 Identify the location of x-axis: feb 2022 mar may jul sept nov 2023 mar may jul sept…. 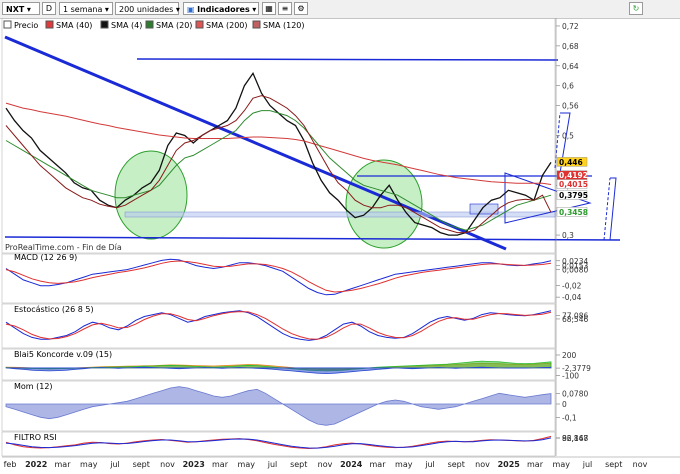
(341, 462).